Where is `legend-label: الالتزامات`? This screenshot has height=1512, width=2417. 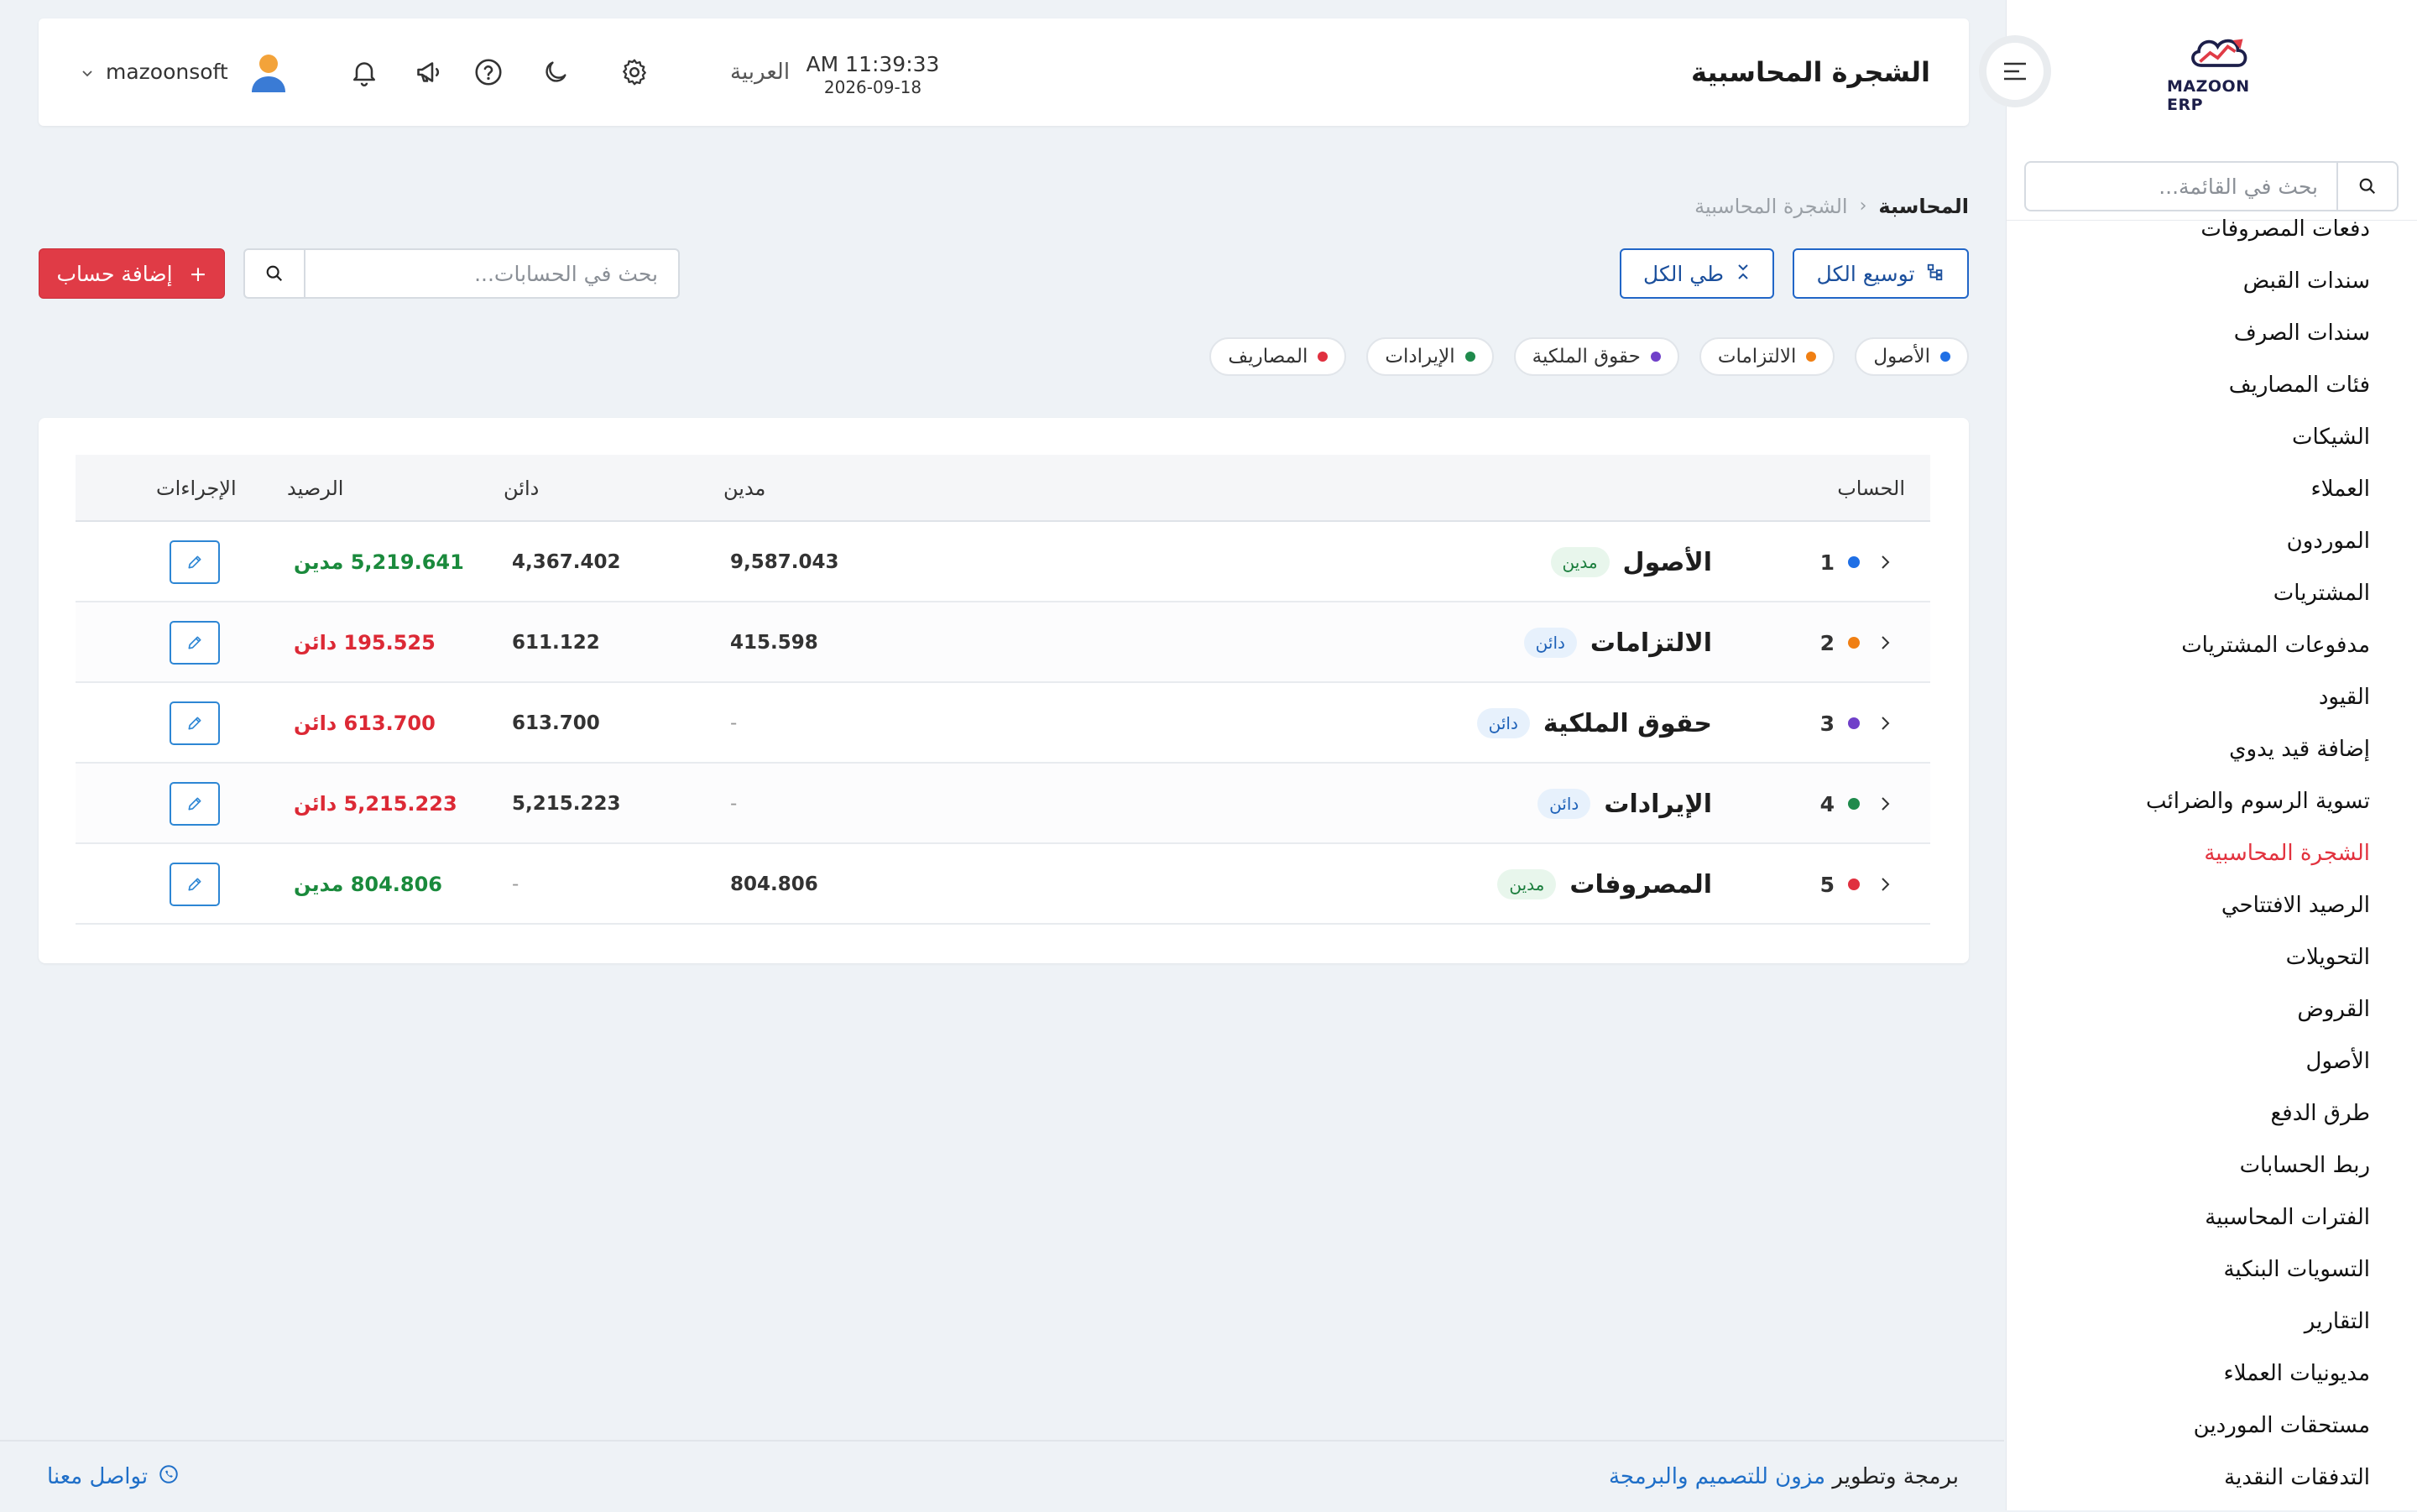 legend-label: الالتزامات is located at coordinates (1757, 357).